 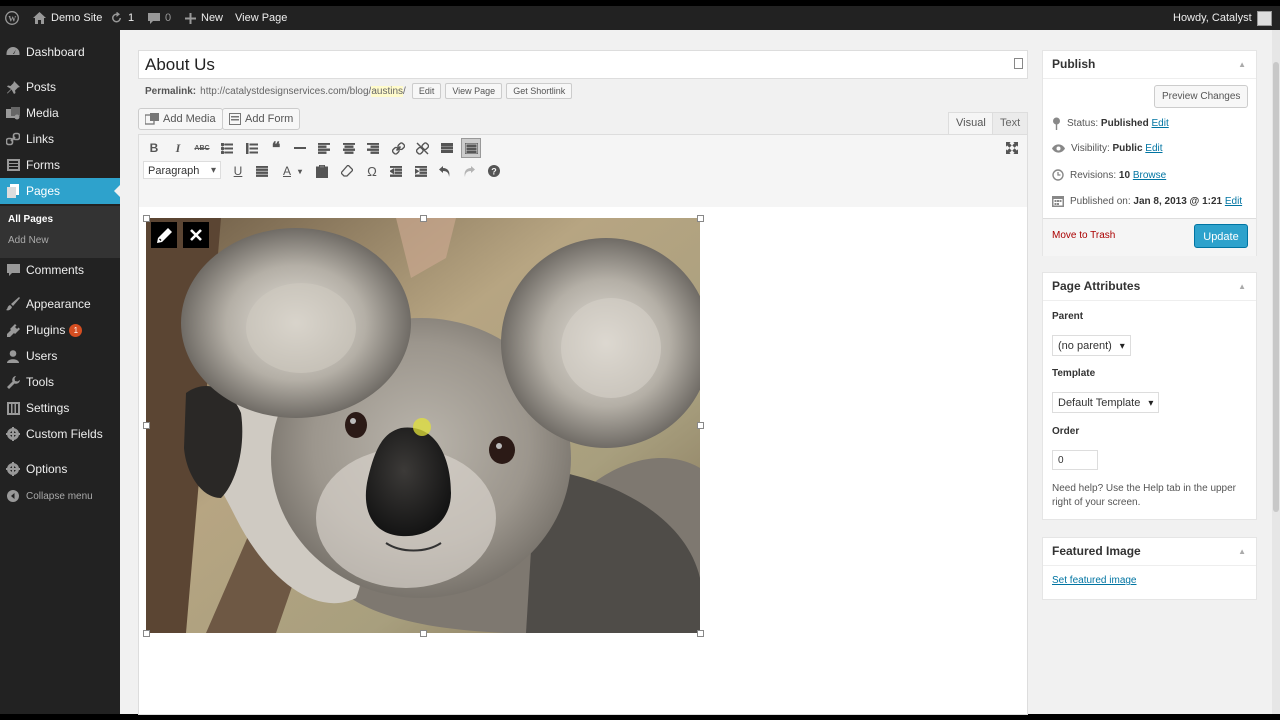 I want to click on view-page-link: View Page, so click(x=261, y=18).